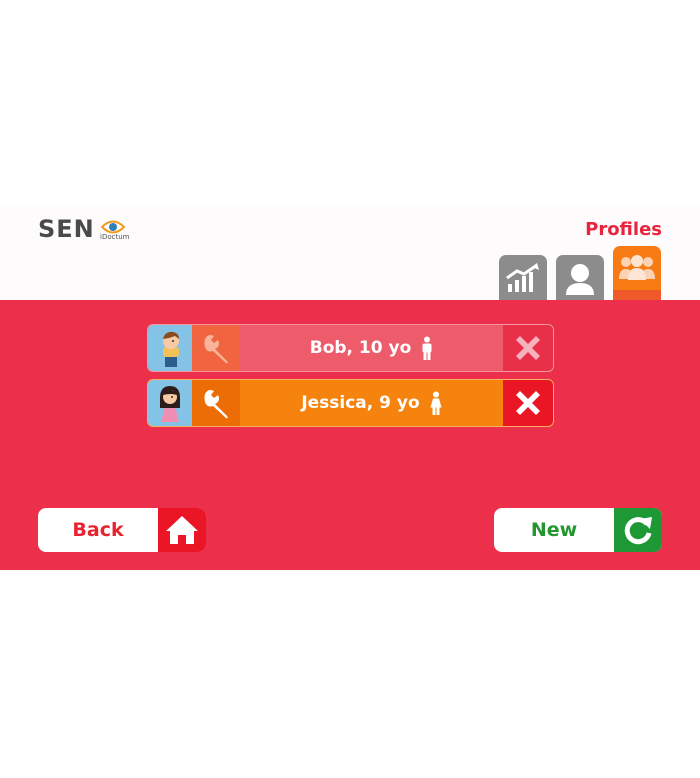 Image resolution: width=700 pixels, height=778 pixels. I want to click on profile-row: Jessica, 9 yo, so click(350, 403).